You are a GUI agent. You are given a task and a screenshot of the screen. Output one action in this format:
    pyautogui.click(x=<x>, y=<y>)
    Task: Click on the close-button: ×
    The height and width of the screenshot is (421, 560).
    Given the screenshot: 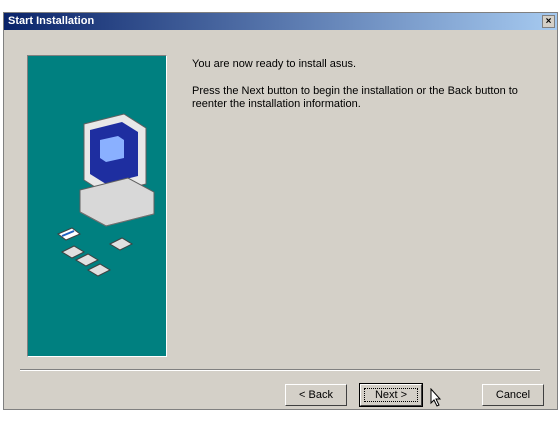 What is the action you would take?
    pyautogui.click(x=548, y=21)
    